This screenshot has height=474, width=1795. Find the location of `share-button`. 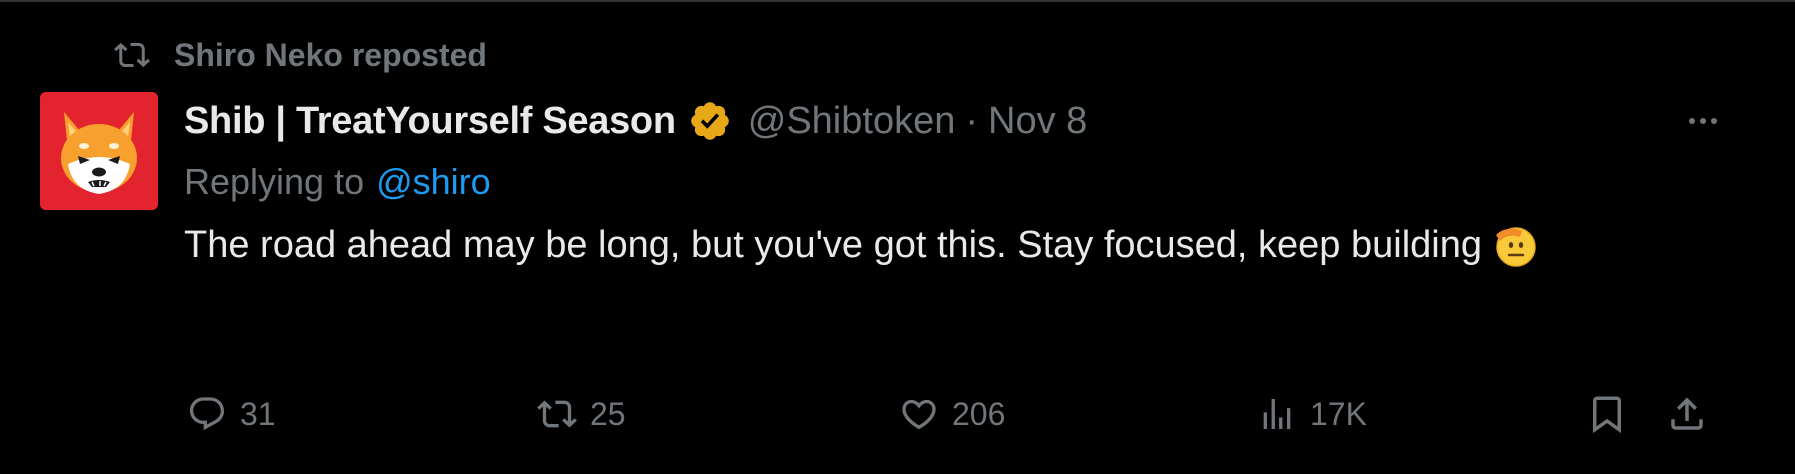

share-button is located at coordinates (1692, 414).